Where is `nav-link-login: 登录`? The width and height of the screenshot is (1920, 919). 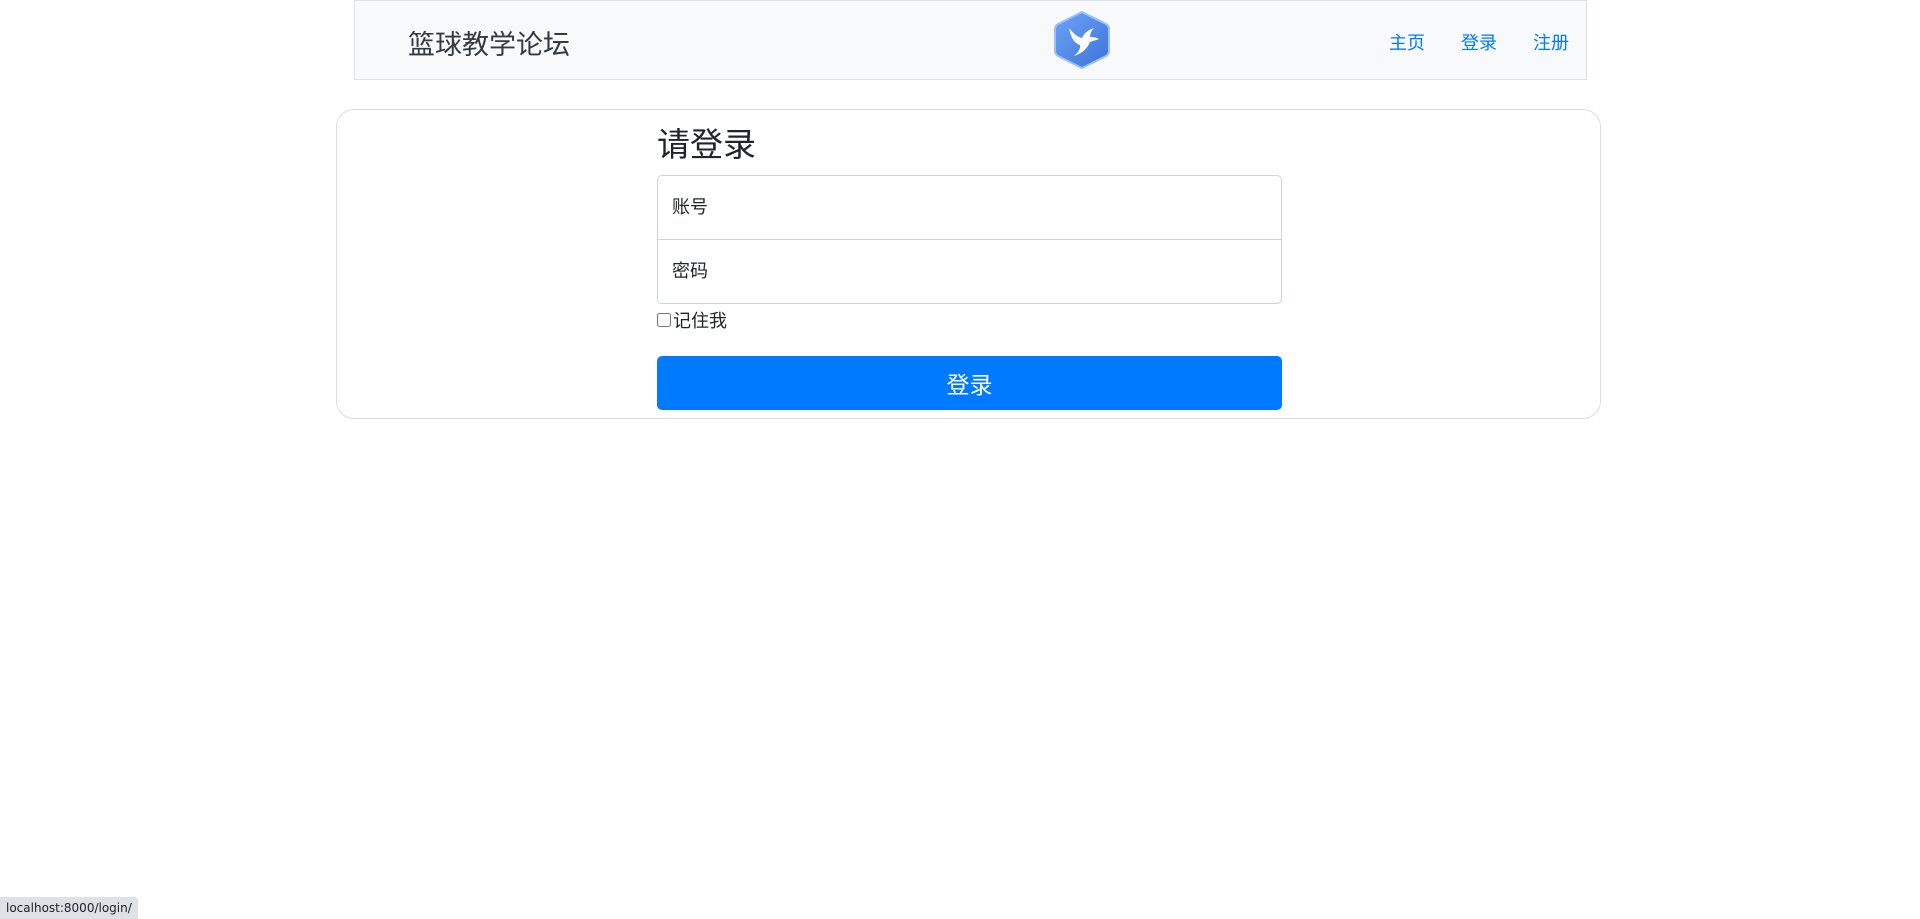 nav-link-login: 登录 is located at coordinates (1479, 42).